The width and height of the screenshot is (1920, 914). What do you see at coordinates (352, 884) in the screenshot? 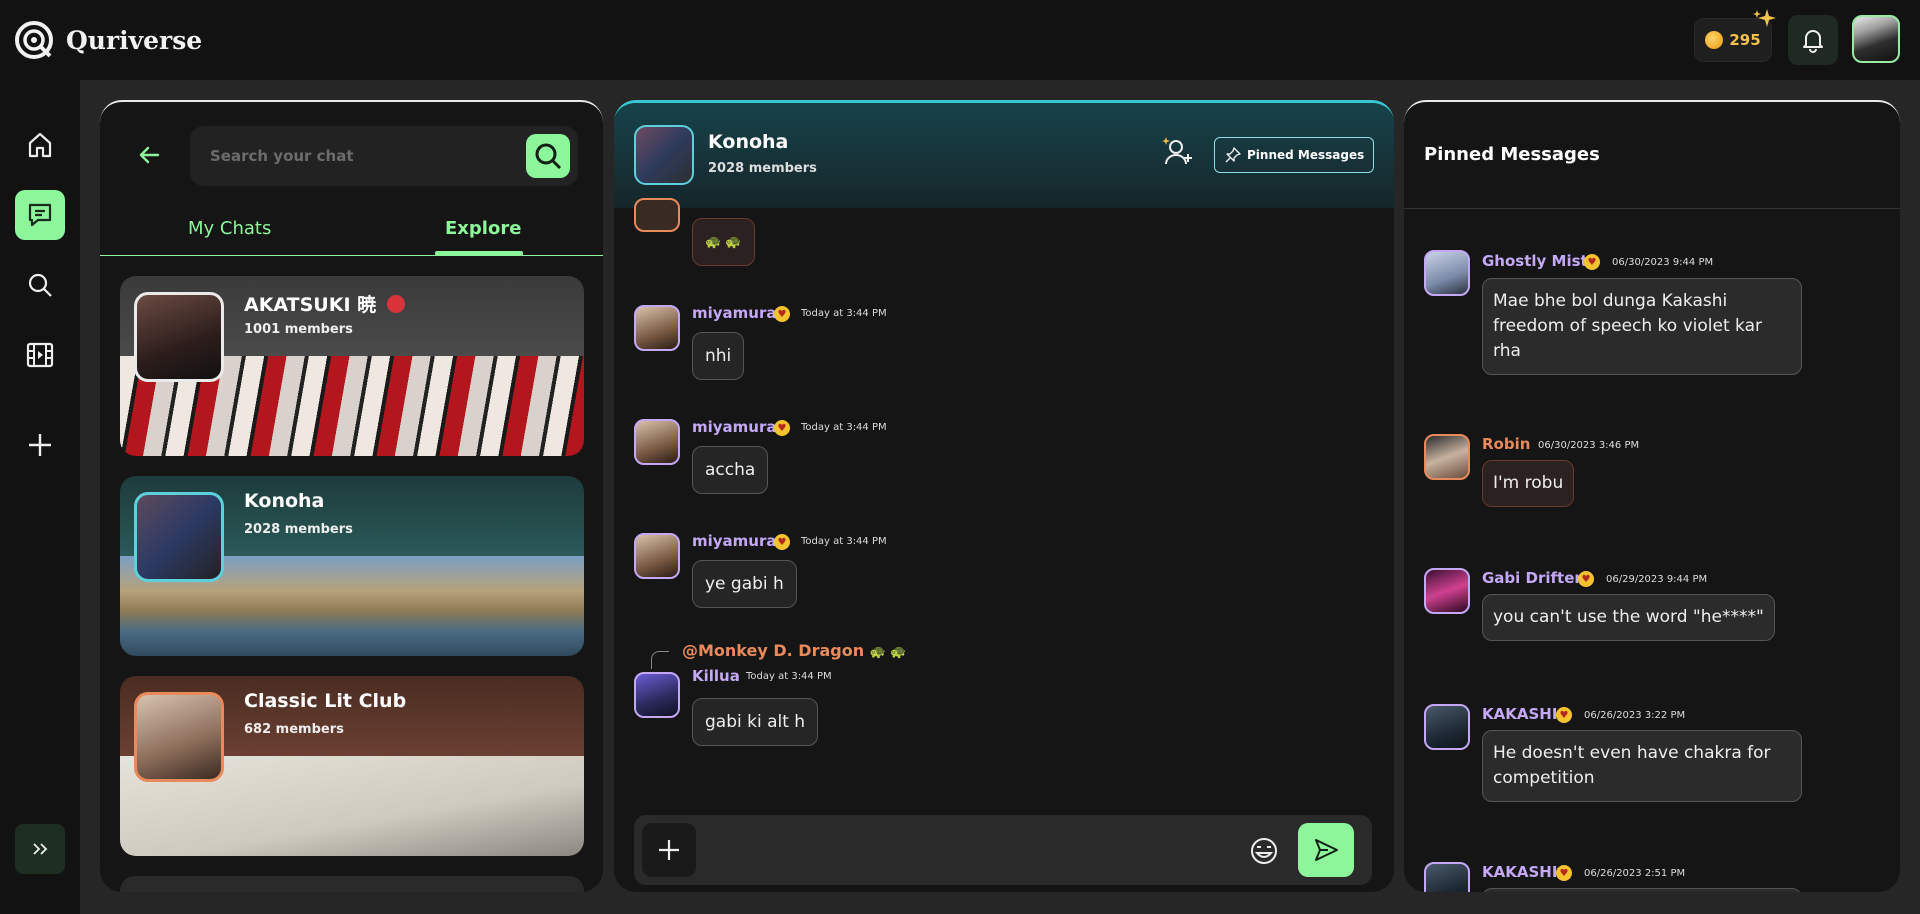
I see `chat-card-partial` at bounding box center [352, 884].